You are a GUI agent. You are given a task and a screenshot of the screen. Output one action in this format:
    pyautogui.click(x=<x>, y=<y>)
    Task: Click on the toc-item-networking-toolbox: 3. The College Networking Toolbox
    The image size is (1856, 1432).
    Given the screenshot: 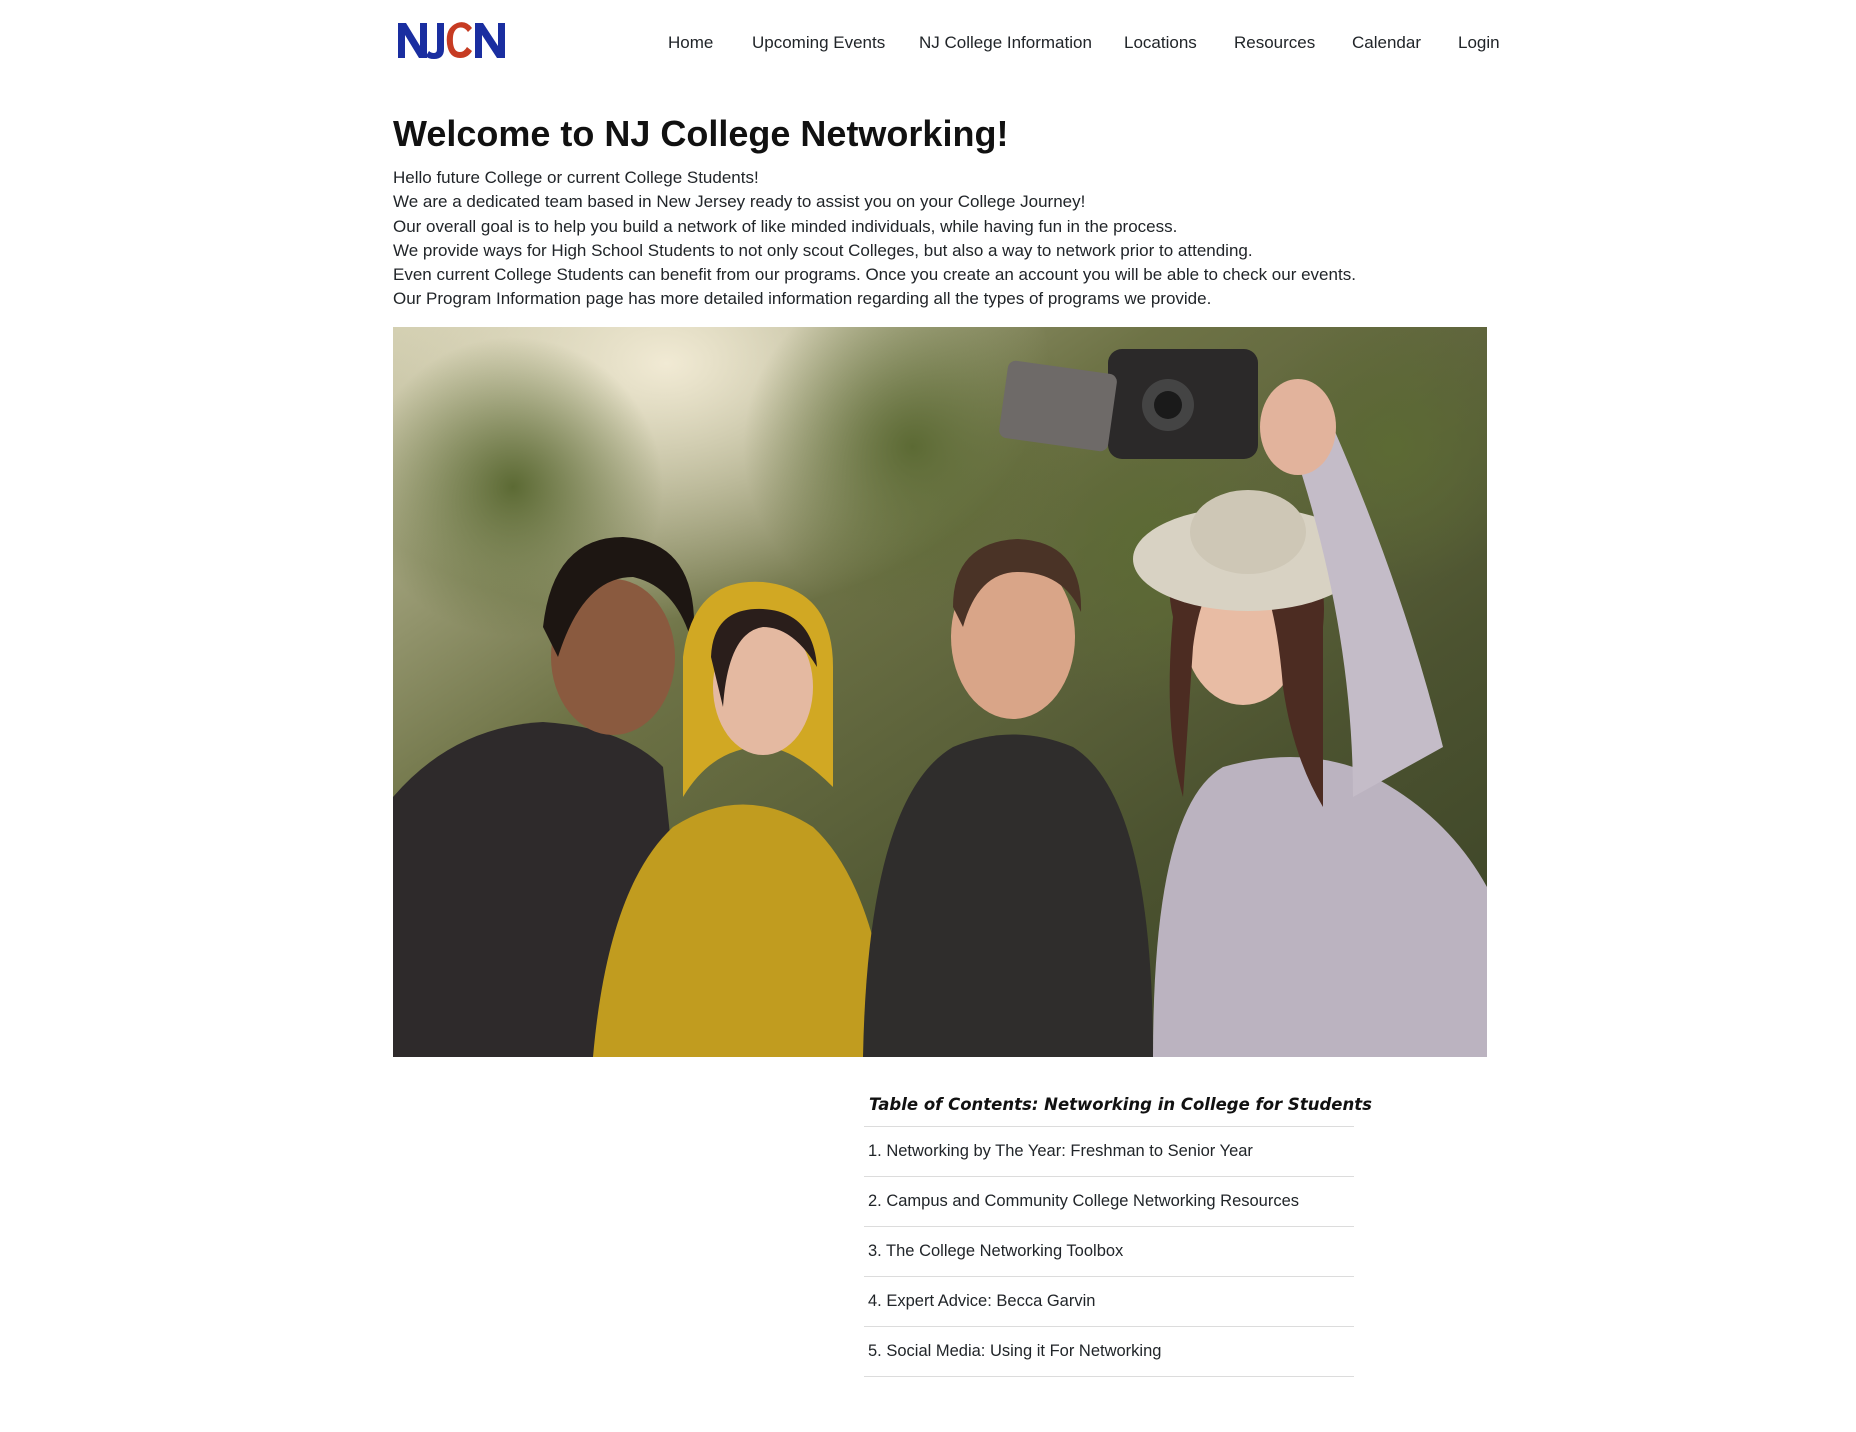 What is the action you would take?
    pyautogui.click(x=1109, y=1252)
    